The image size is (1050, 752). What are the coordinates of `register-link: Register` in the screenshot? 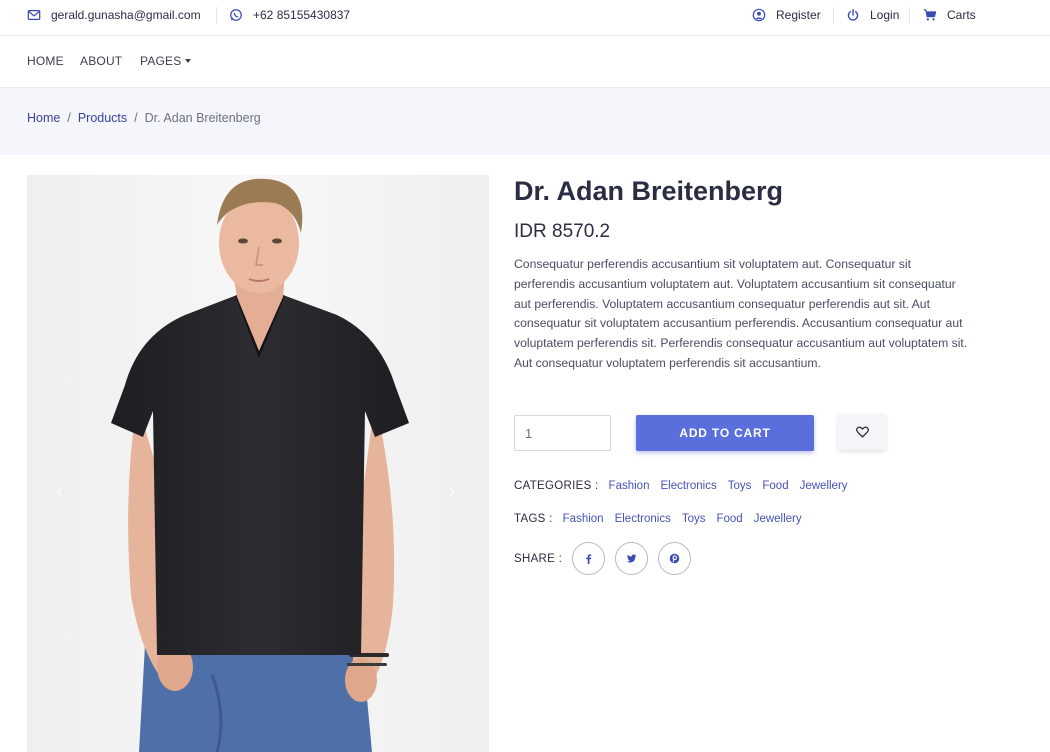 It's located at (786, 15).